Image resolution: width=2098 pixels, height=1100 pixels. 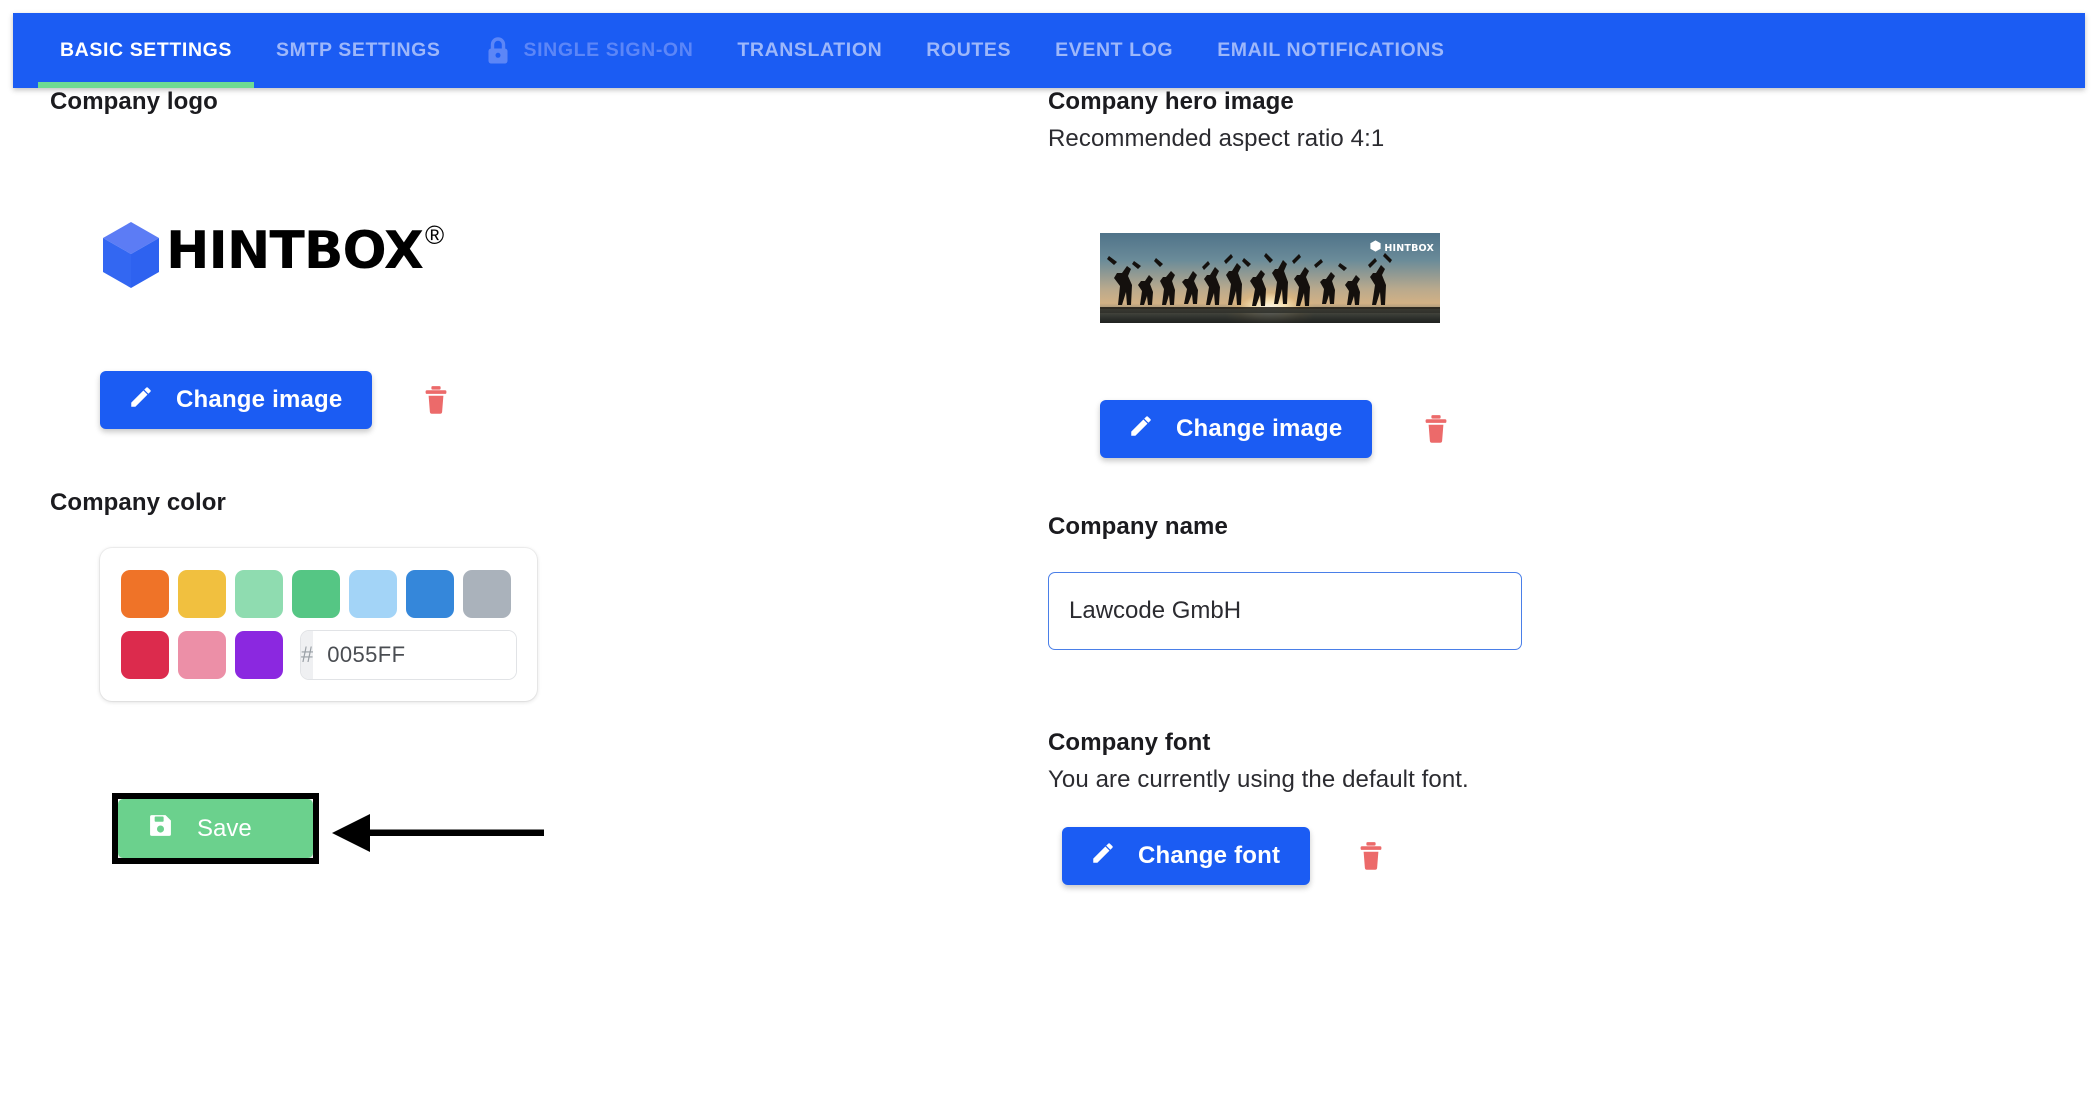 I want to click on cube-icon, so click(x=131, y=255).